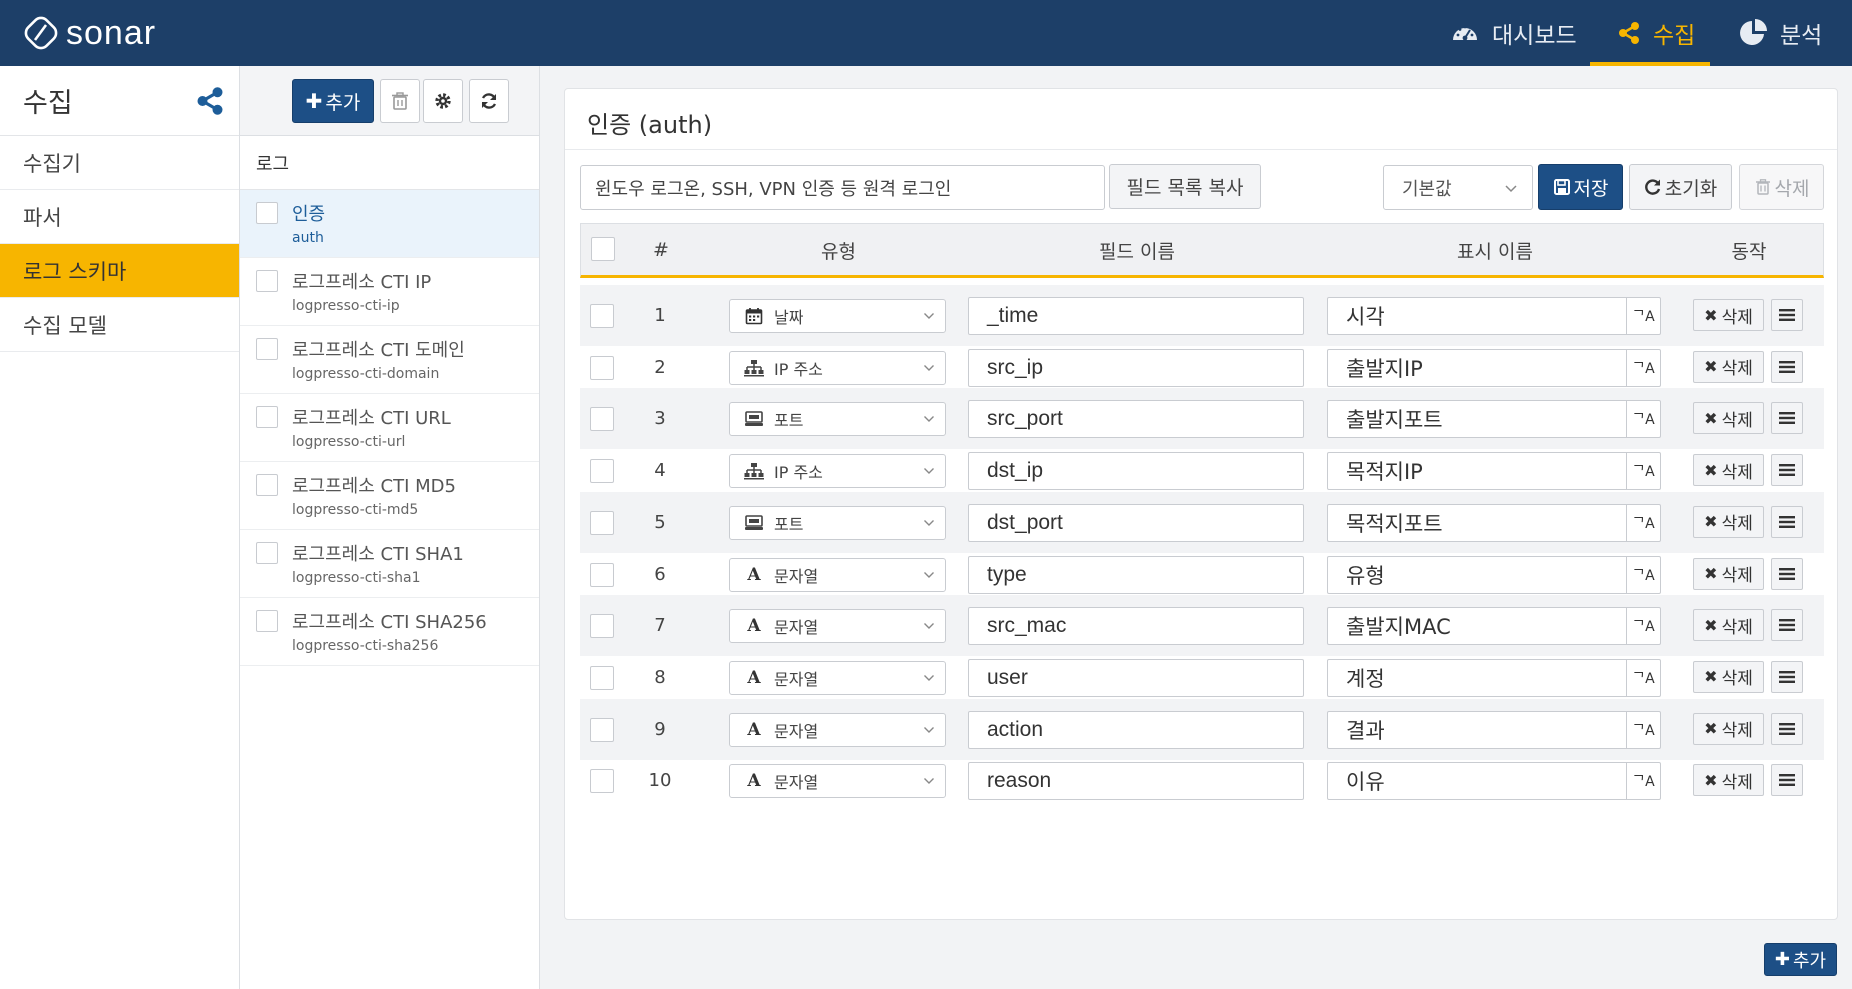 This screenshot has width=1852, height=989. What do you see at coordinates (210, 101) in the screenshot?
I see `share-icon` at bounding box center [210, 101].